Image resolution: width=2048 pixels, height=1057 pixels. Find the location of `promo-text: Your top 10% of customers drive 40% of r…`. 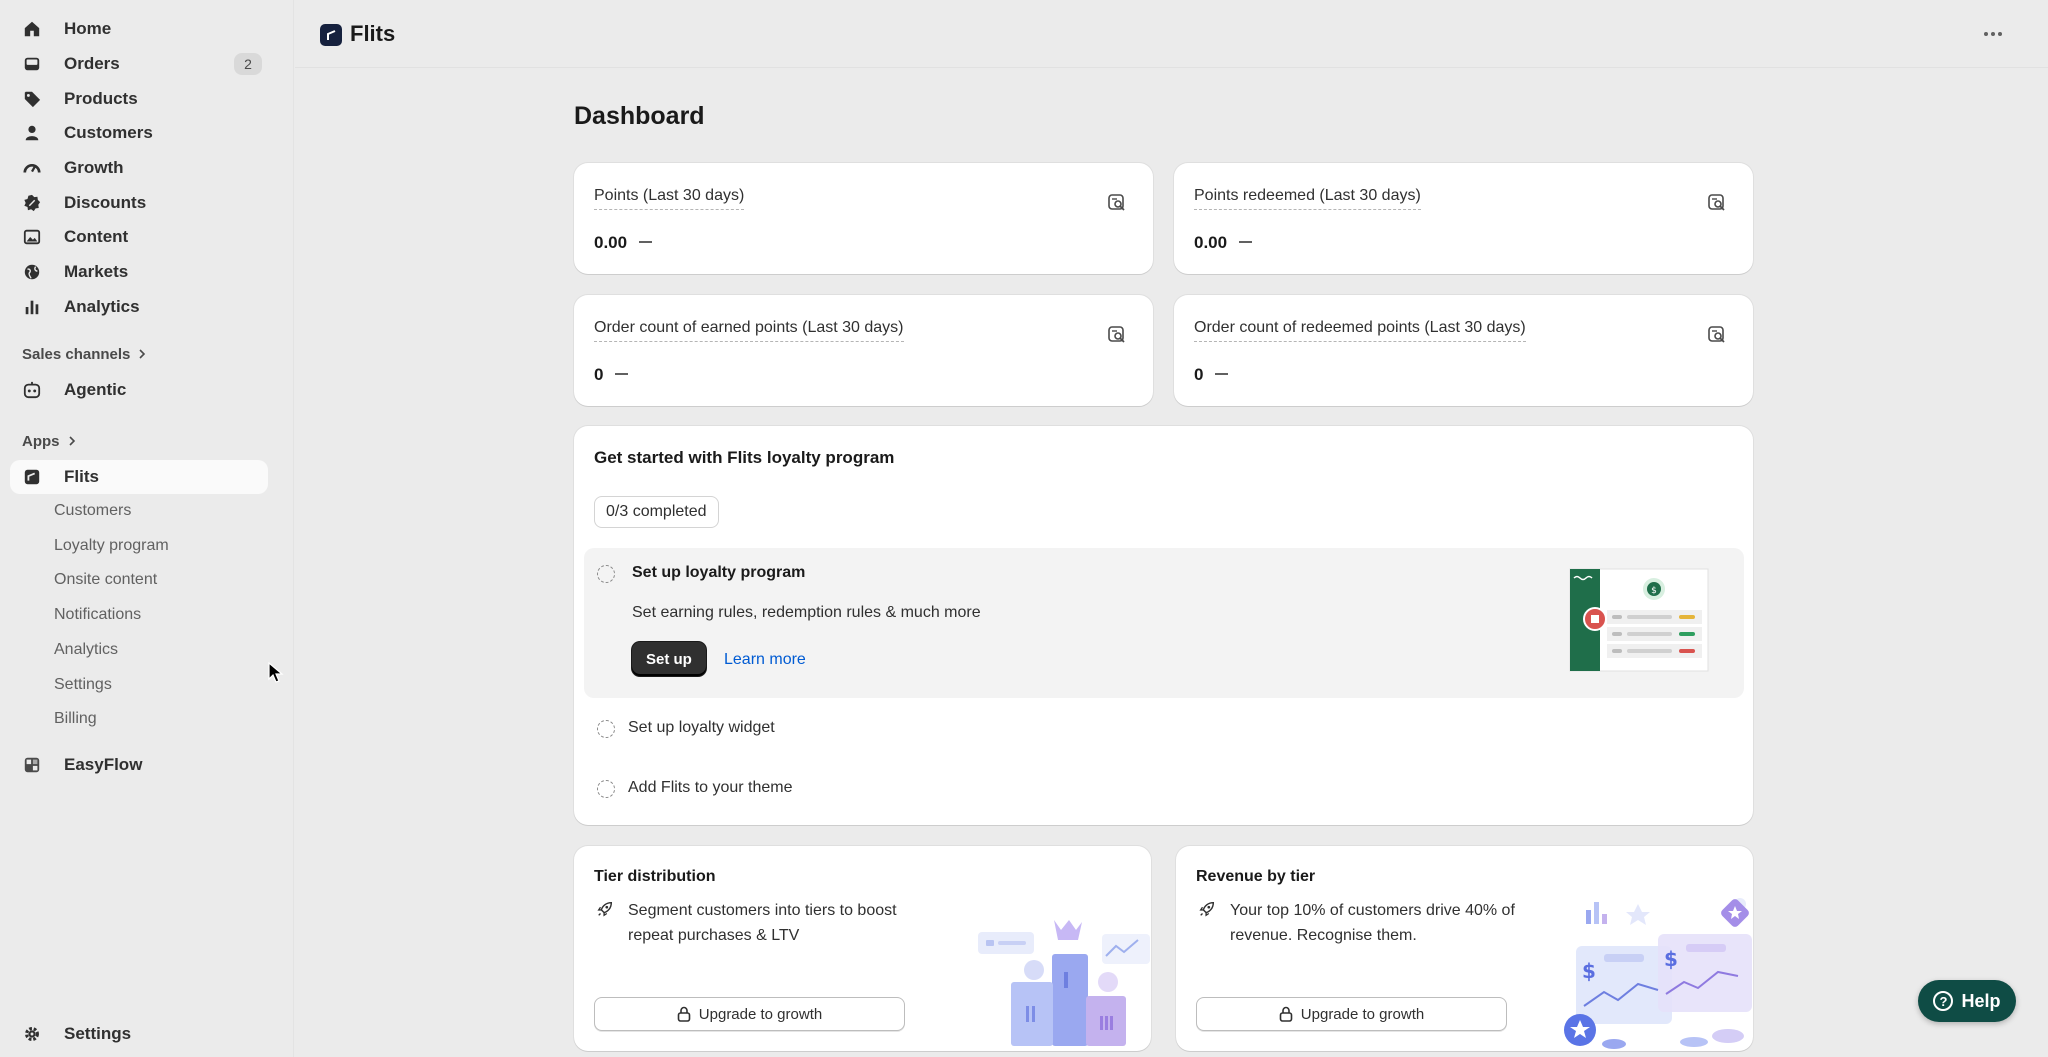

promo-text: Your top 10% of customers drive 40% of r… is located at coordinates (1372, 923).